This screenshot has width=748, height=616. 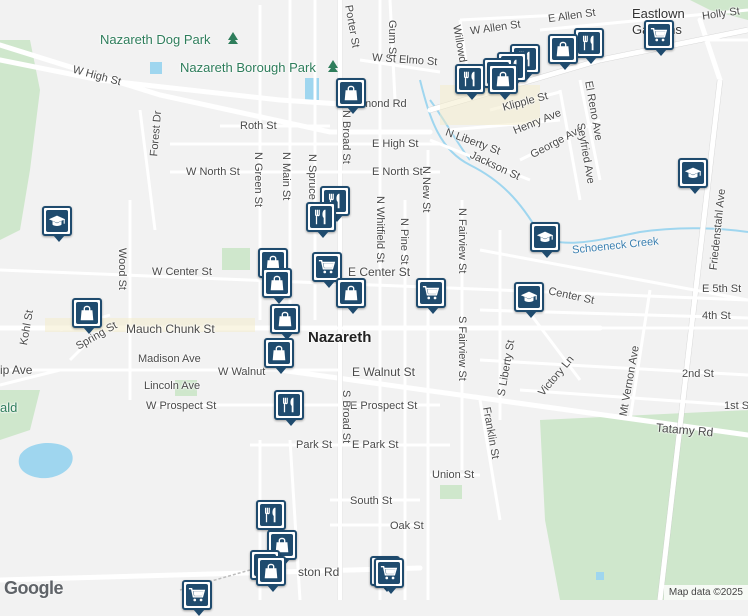 I want to click on town-label: Nazareth, so click(x=340, y=337).